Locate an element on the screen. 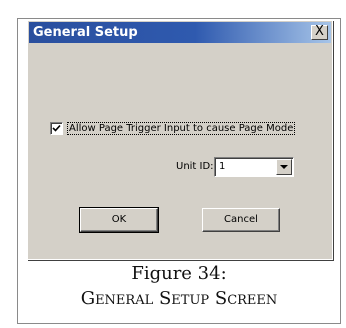  checkmark-icon is located at coordinates (56, 128).